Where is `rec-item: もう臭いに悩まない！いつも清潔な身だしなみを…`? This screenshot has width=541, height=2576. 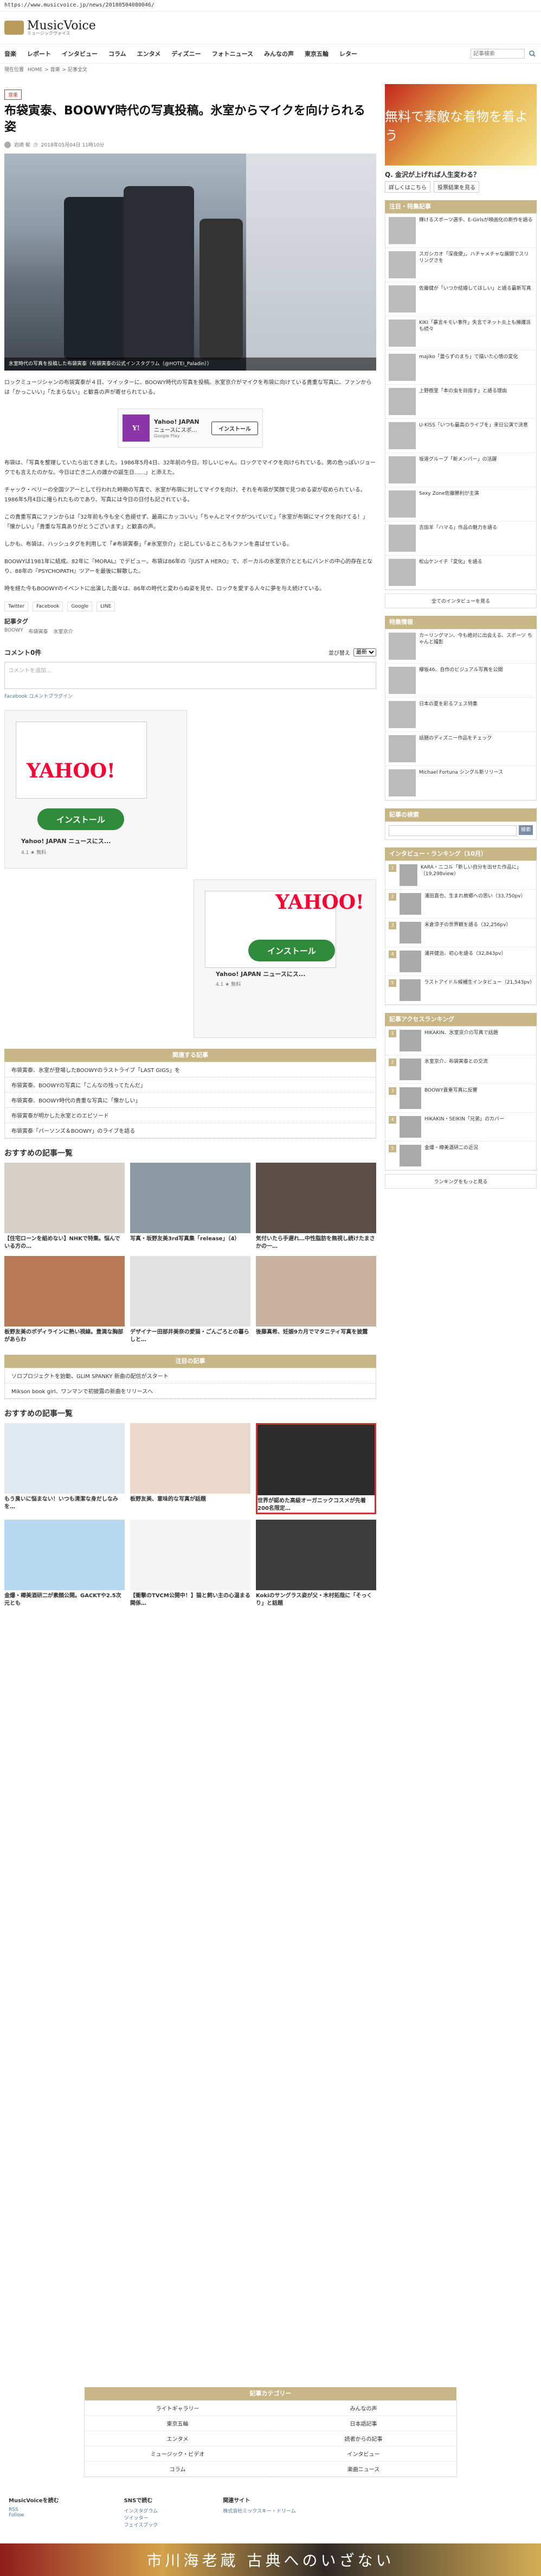
rec-item: もう臭いに悩まない！いつも清潔な身だしなみを… is located at coordinates (65, 1468).